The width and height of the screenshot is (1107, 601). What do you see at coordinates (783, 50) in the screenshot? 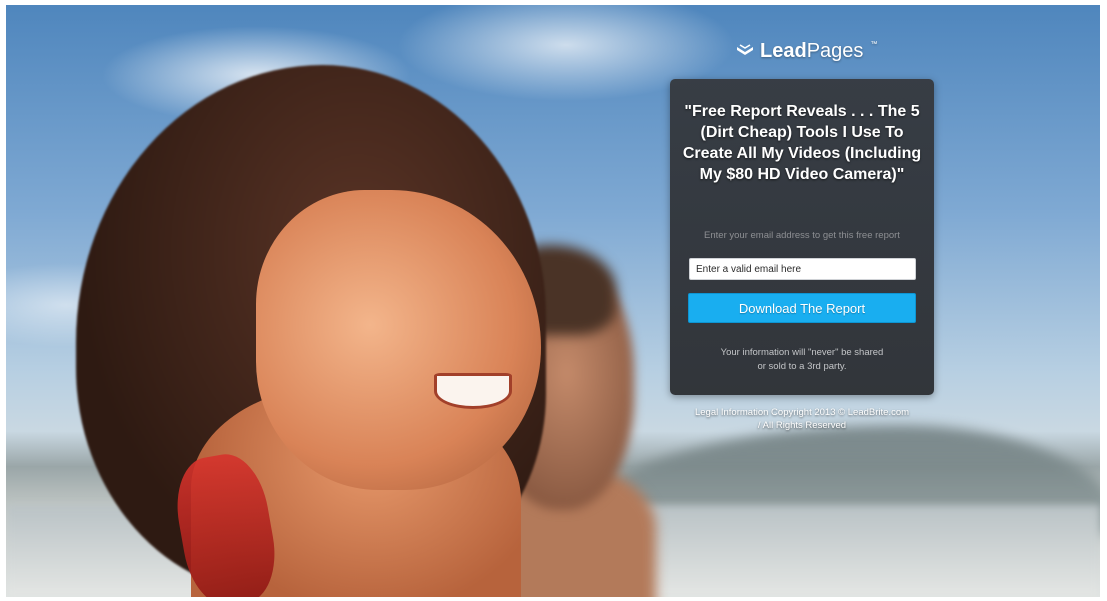
I see `brand-name-bold: Lead` at bounding box center [783, 50].